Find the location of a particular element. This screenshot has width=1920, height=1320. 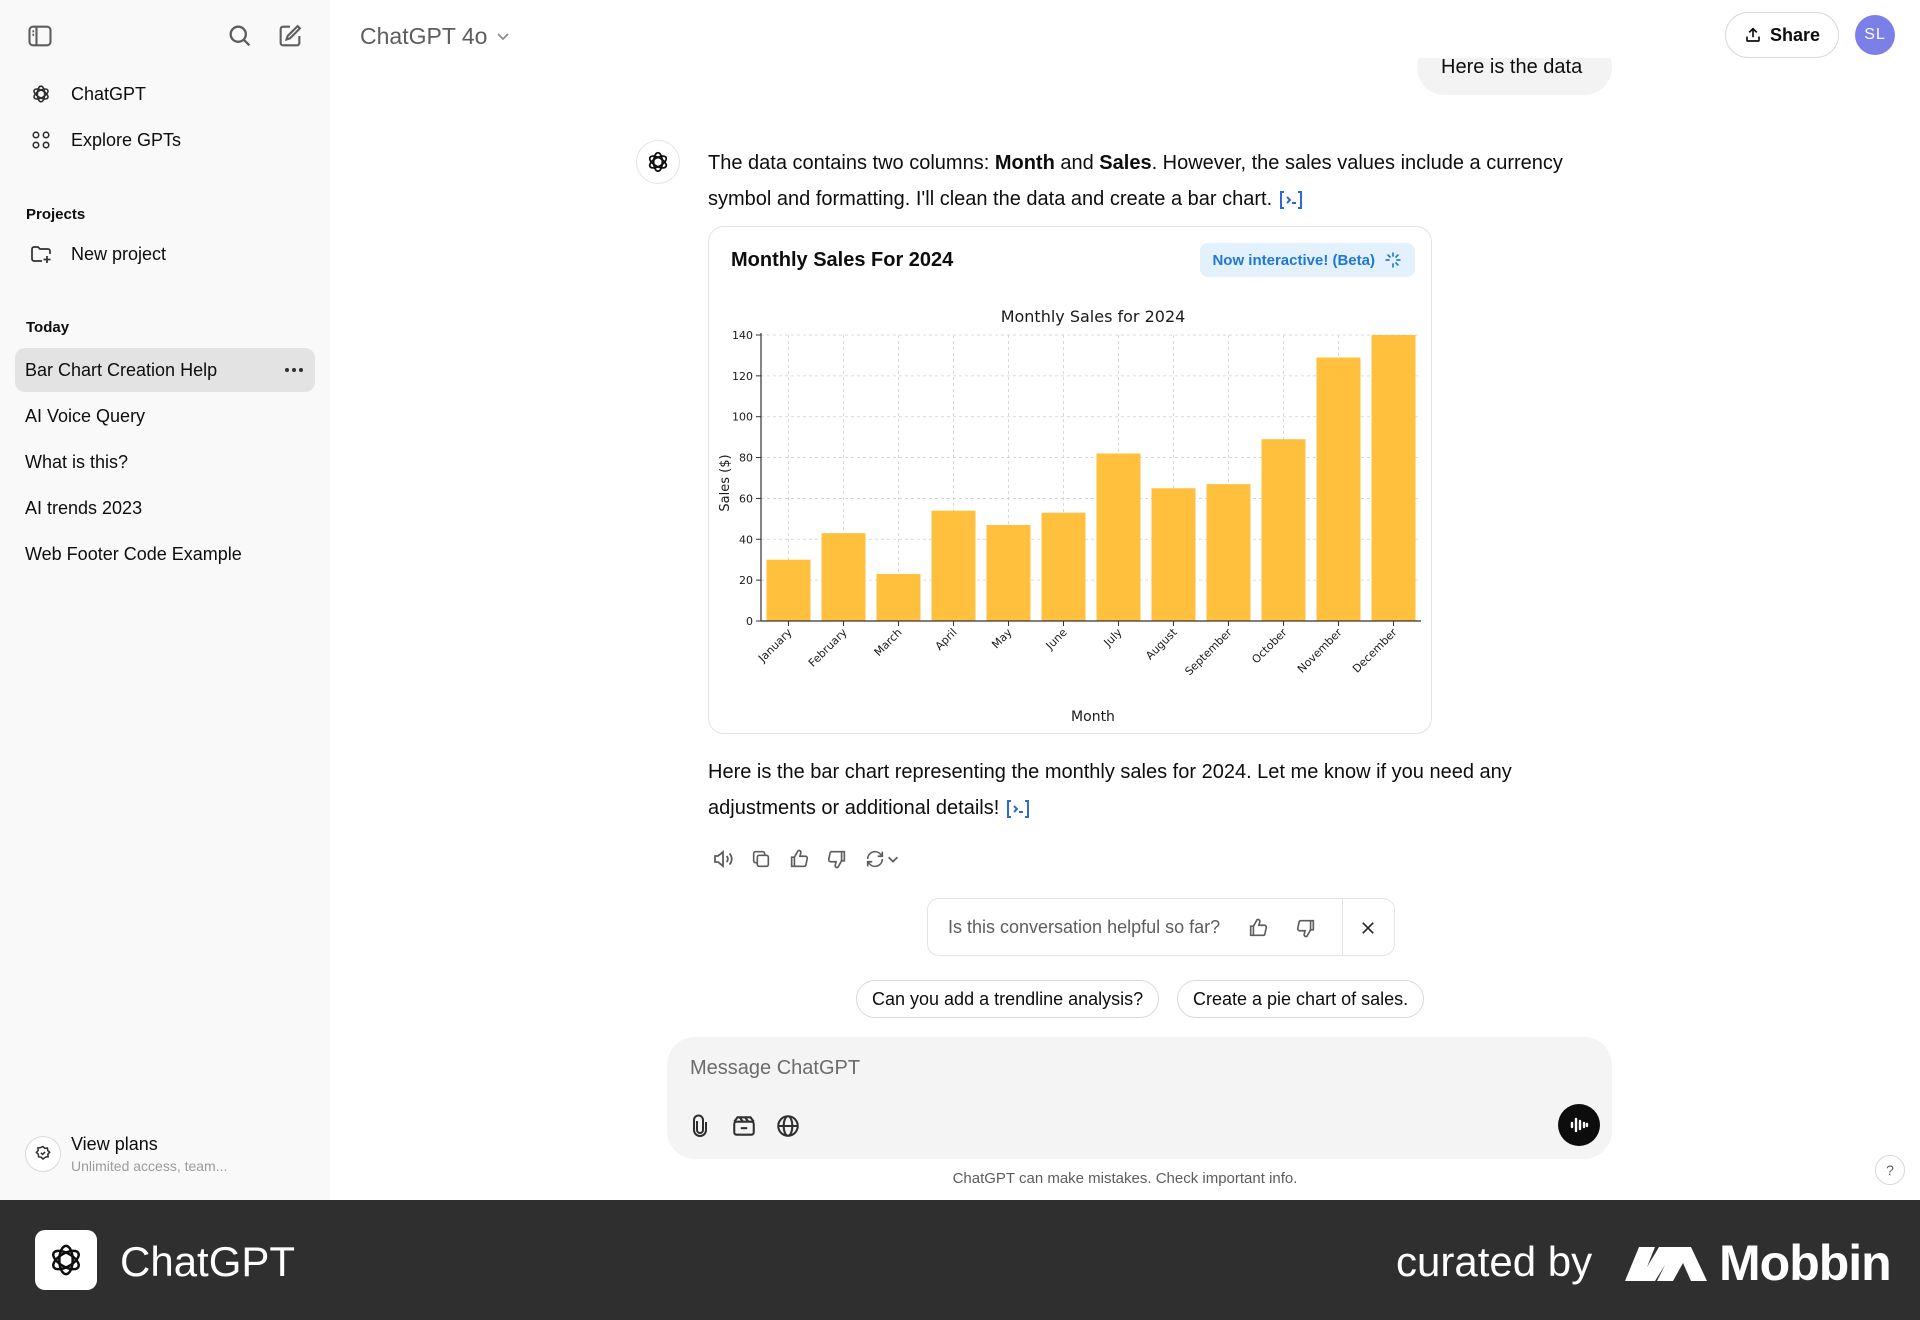

model-selector: ChatGPT 4o is located at coordinates (435, 36).